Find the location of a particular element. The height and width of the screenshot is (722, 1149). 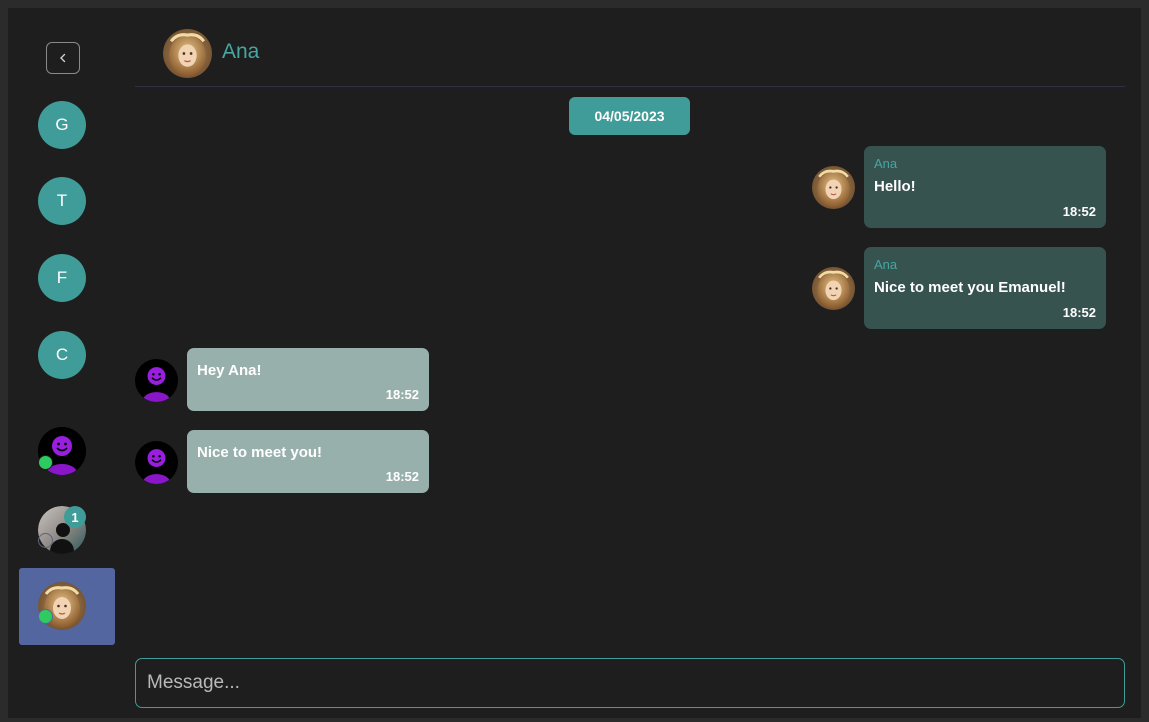

contact-f: F is located at coordinates (62, 278).